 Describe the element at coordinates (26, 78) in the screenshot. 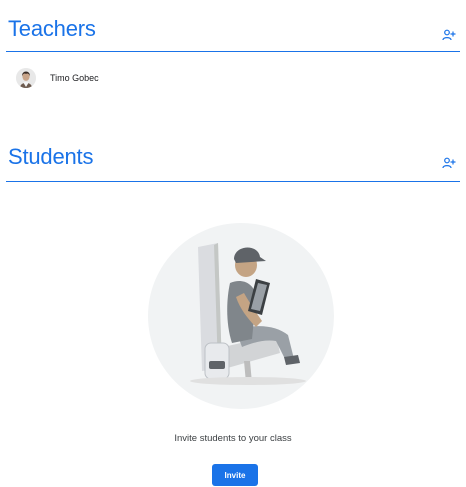

I see `avatar` at that location.